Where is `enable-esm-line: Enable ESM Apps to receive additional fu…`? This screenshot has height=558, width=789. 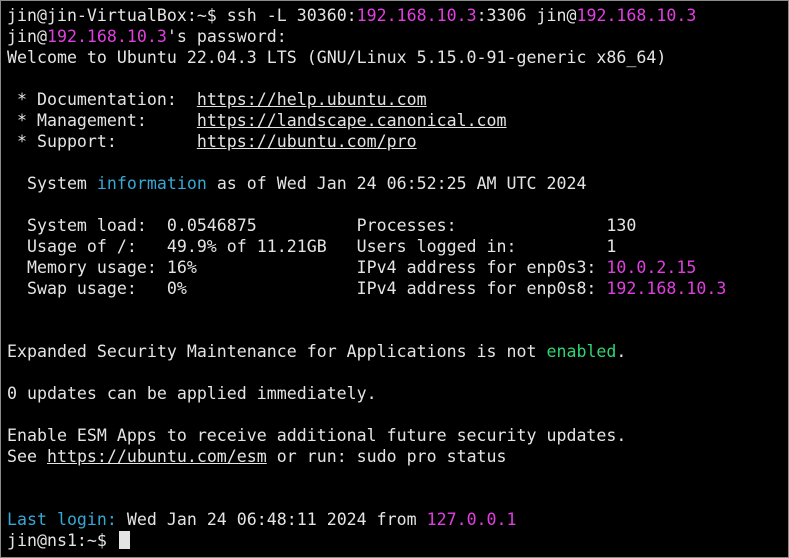 enable-esm-line: Enable ESM Apps to receive additional fu… is located at coordinates (317, 435).